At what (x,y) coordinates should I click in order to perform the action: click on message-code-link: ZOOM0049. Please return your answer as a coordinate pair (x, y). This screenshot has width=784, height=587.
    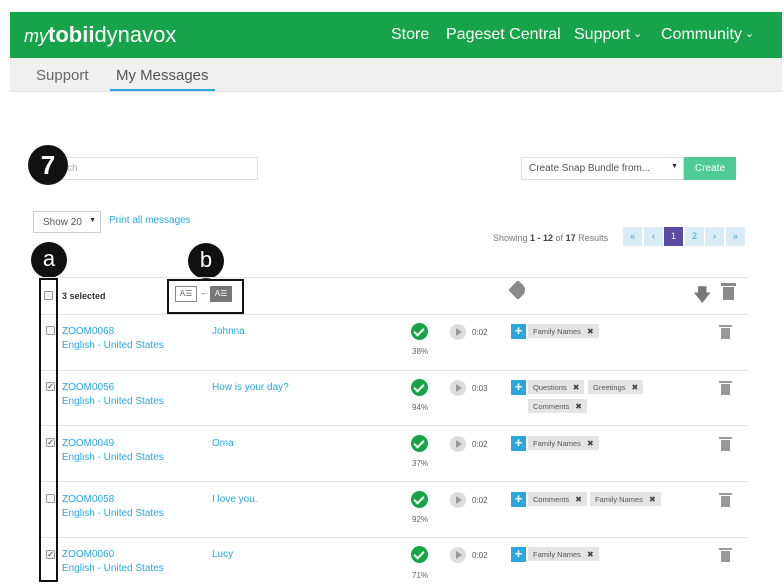
    Looking at the image, I should click on (88, 443).